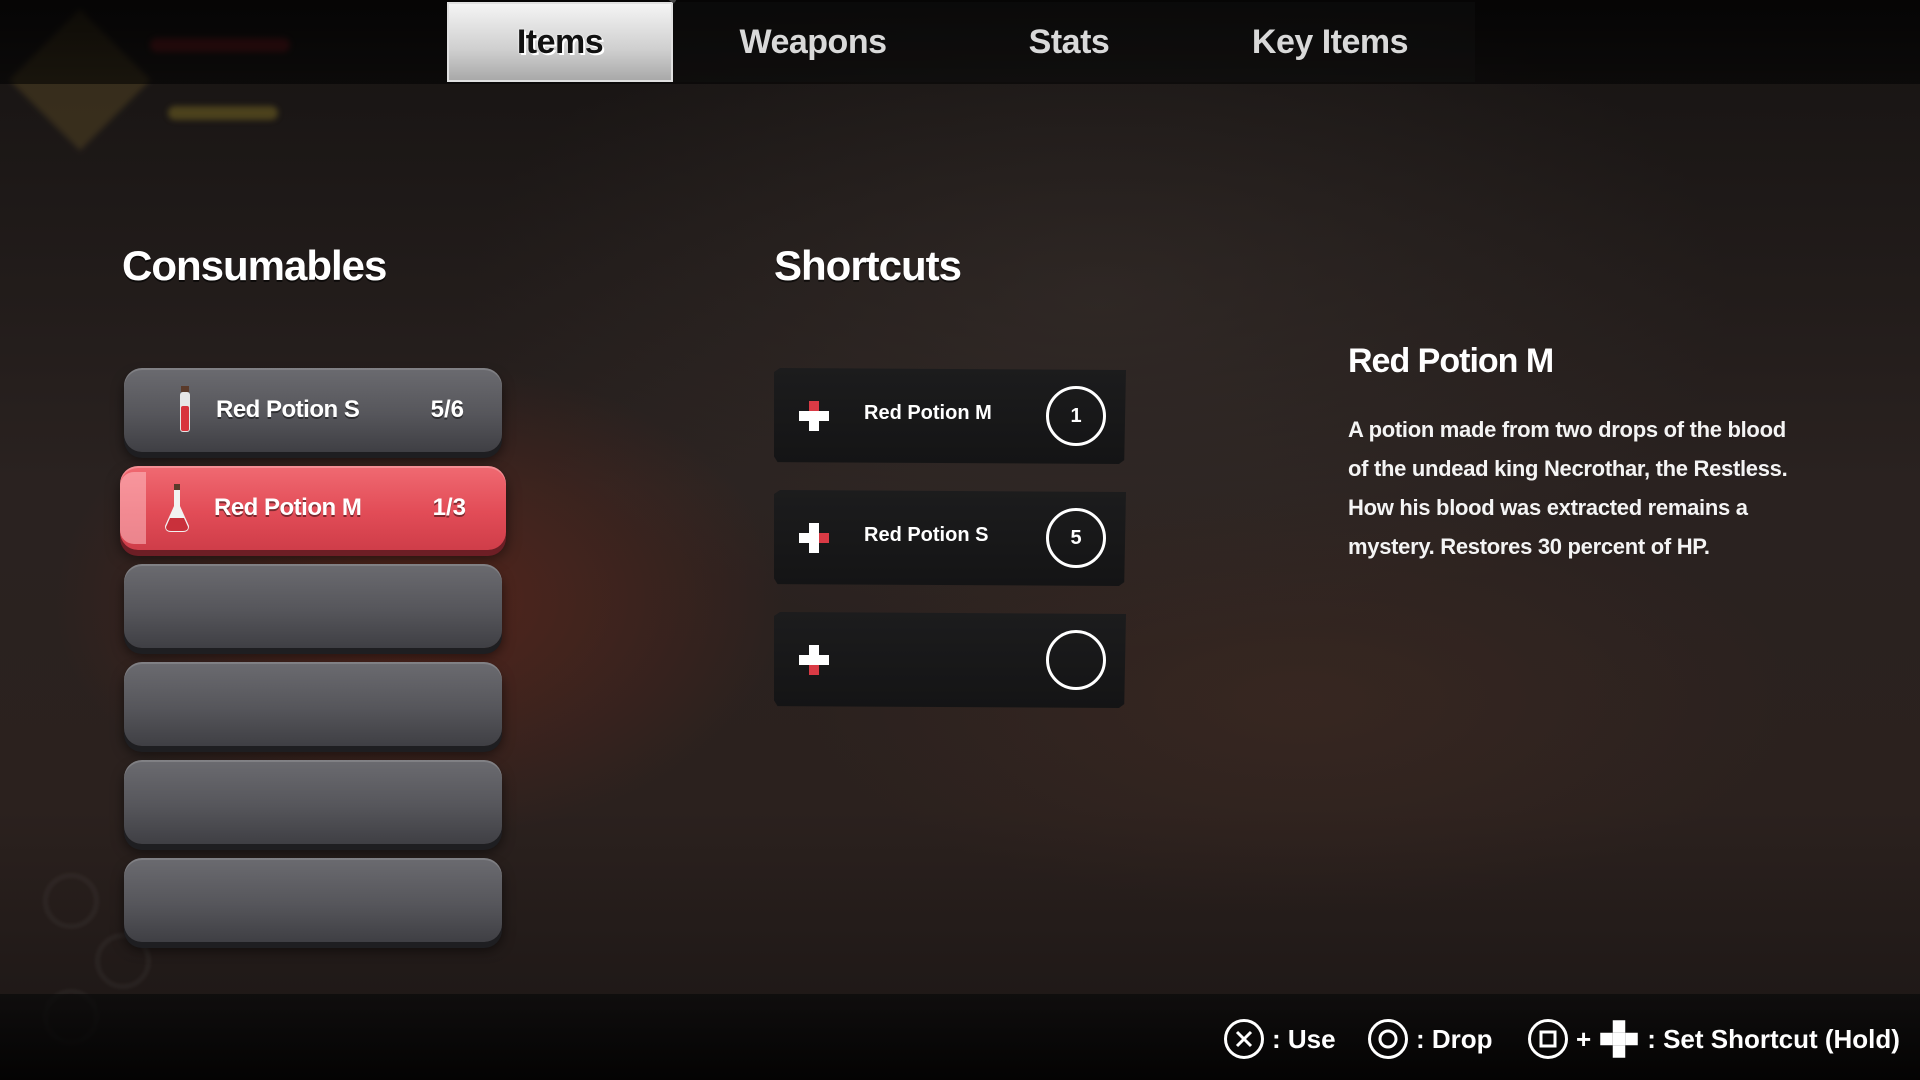 This screenshot has height=1080, width=1920. I want to click on set-shortcut-hint: + : Set Shortcut (Hold), so click(1714, 1039).